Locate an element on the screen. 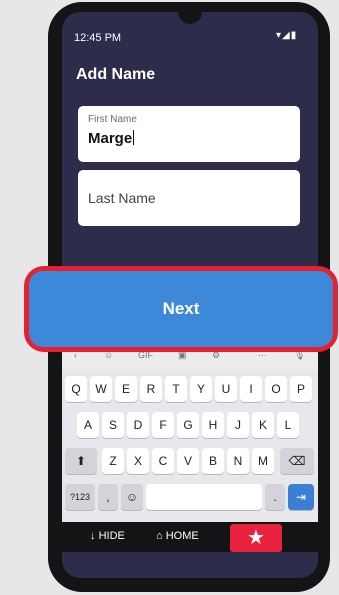 This screenshot has height=595, width=339. next-button: Next is located at coordinates (181, 309).